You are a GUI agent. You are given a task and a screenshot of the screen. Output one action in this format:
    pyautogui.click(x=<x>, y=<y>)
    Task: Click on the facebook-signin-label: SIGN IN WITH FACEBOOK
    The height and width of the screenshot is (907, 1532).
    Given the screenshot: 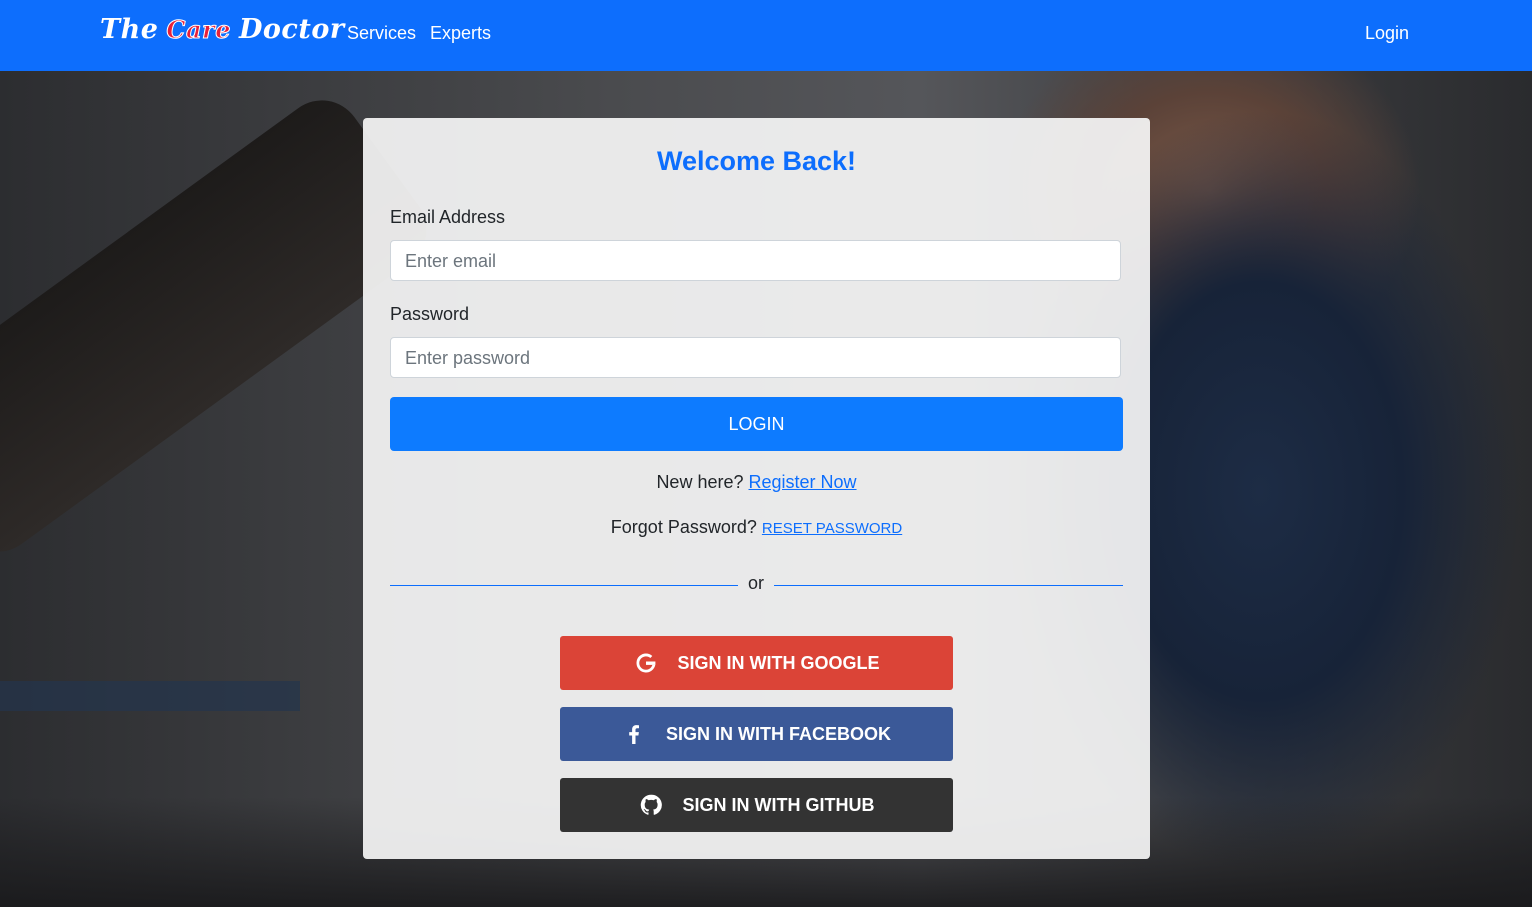 What is the action you would take?
    pyautogui.click(x=778, y=733)
    